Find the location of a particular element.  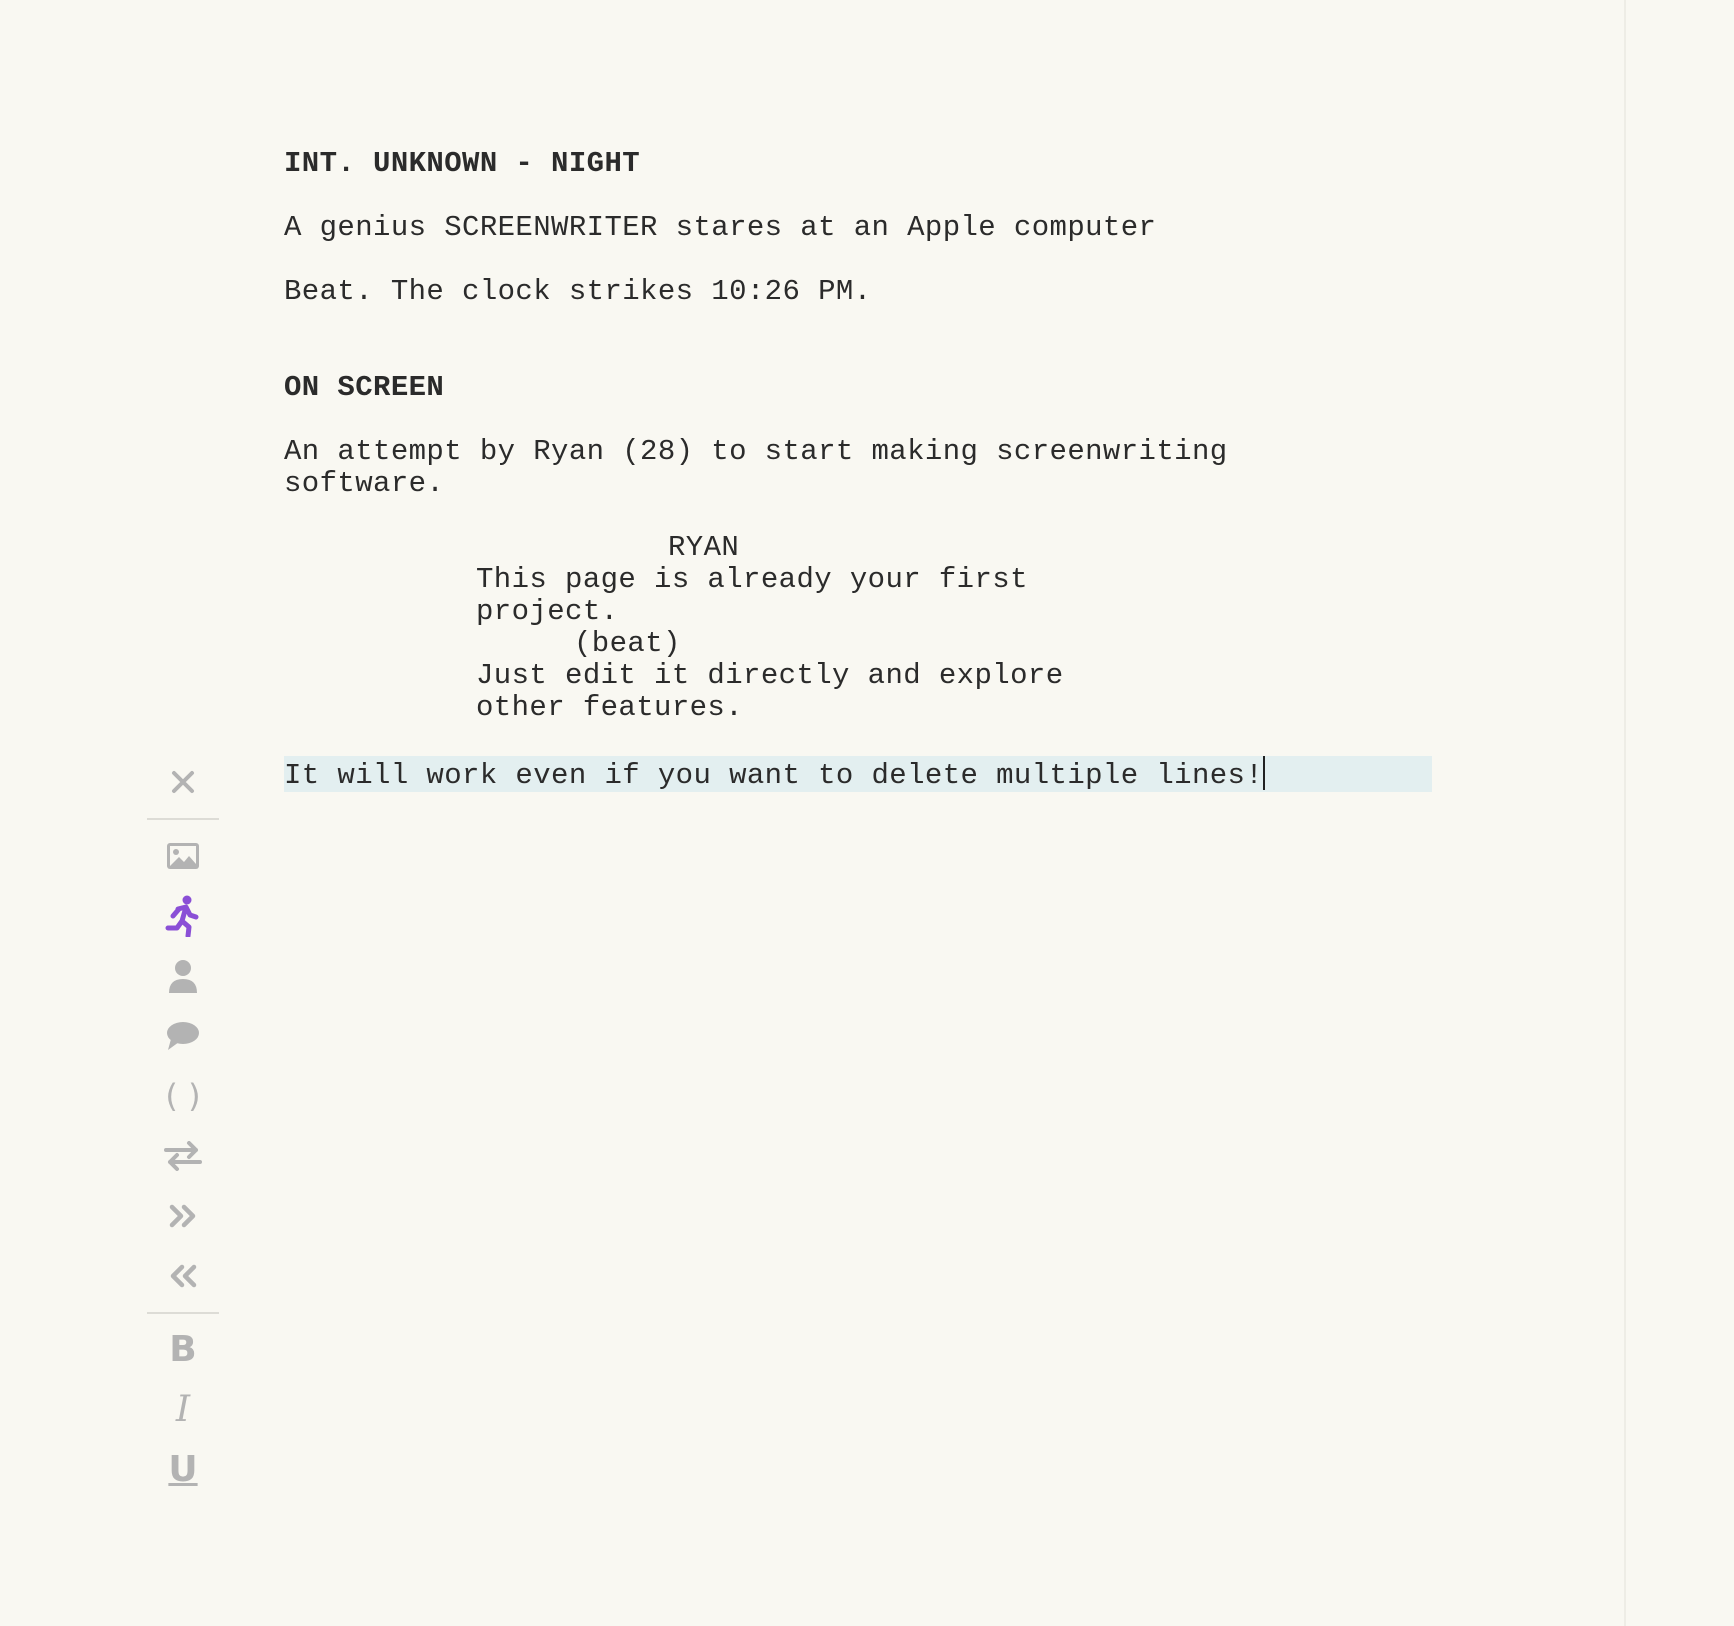

image-button is located at coordinates (183, 856).